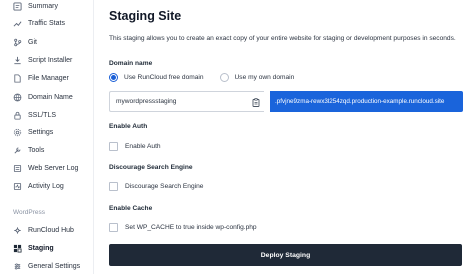 The image size is (474, 274). Describe the element at coordinates (17, 248) in the screenshot. I see `staging-icon` at that location.